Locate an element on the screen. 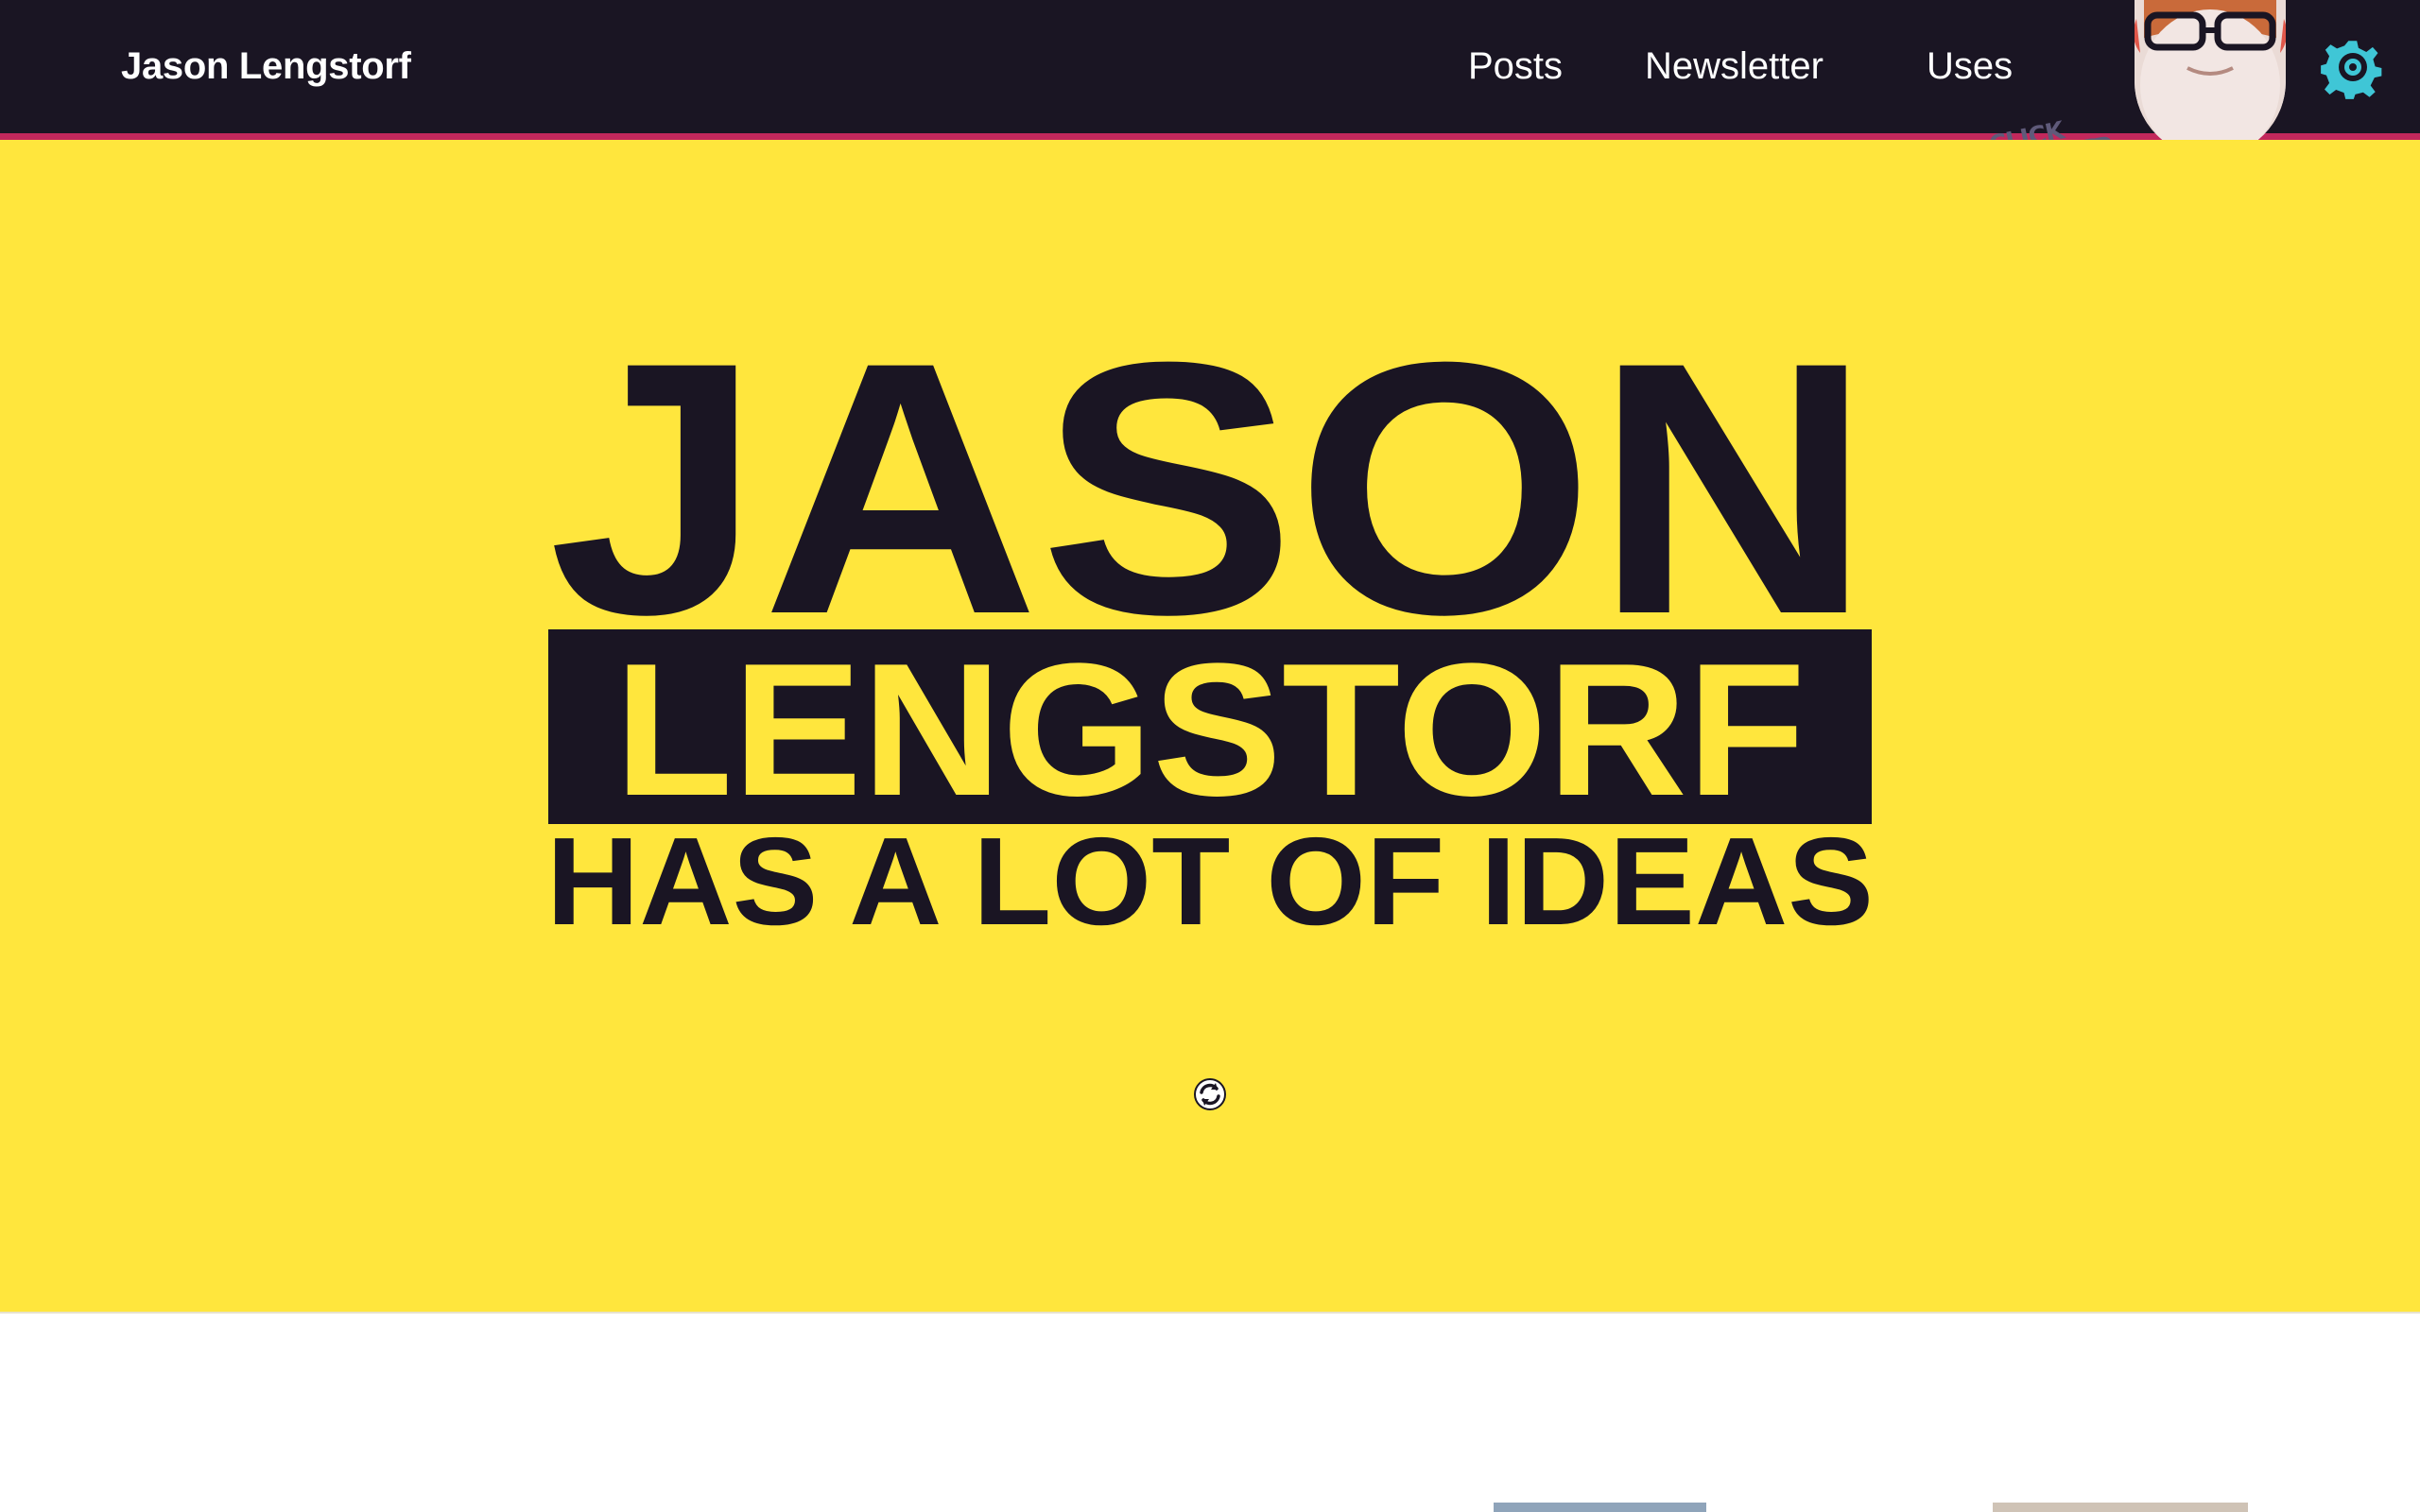 This screenshot has width=2420, height=1512. site-title-link: Jason Lengstorf is located at coordinates (266, 66).